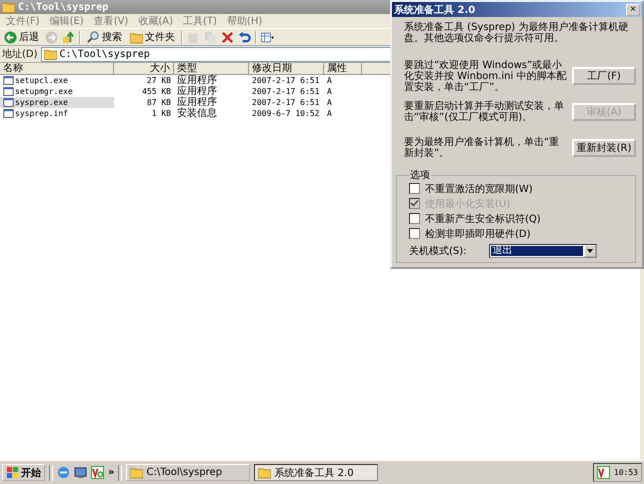 This screenshot has width=644, height=484. What do you see at coordinates (67, 21) in the screenshot?
I see `menu-item: 编辑(E)` at bounding box center [67, 21].